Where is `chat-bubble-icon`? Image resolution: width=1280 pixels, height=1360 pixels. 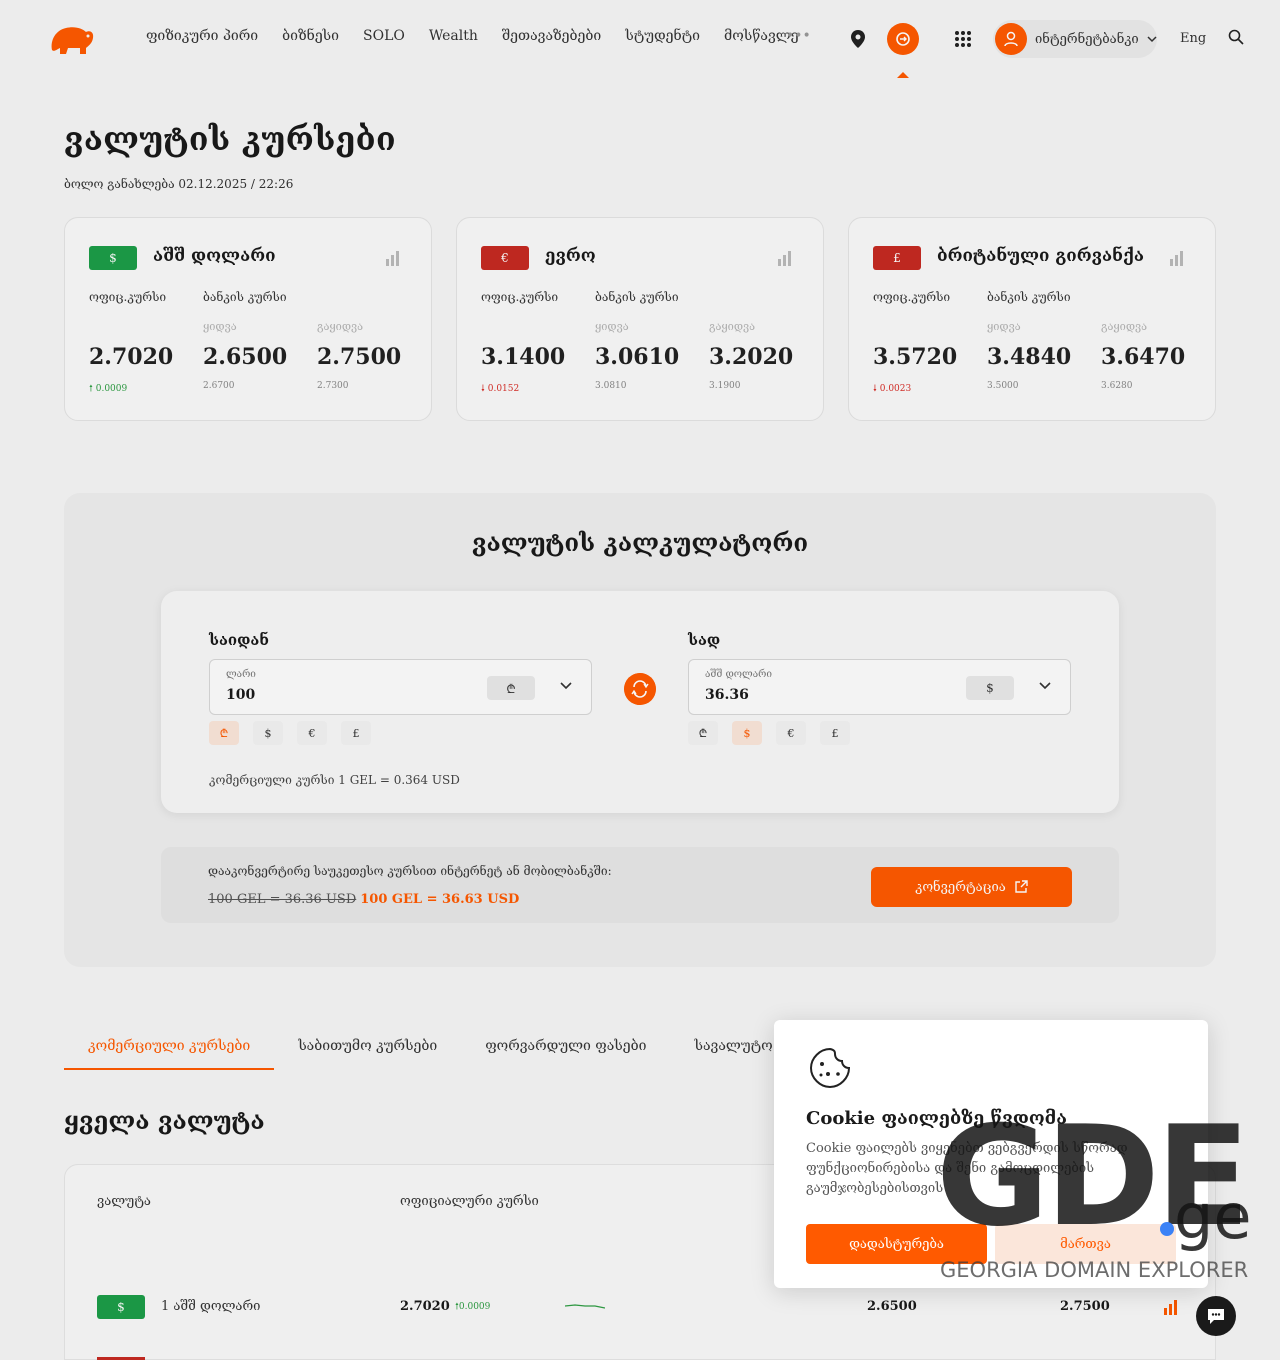
chat-bubble-icon is located at coordinates (1216, 1316).